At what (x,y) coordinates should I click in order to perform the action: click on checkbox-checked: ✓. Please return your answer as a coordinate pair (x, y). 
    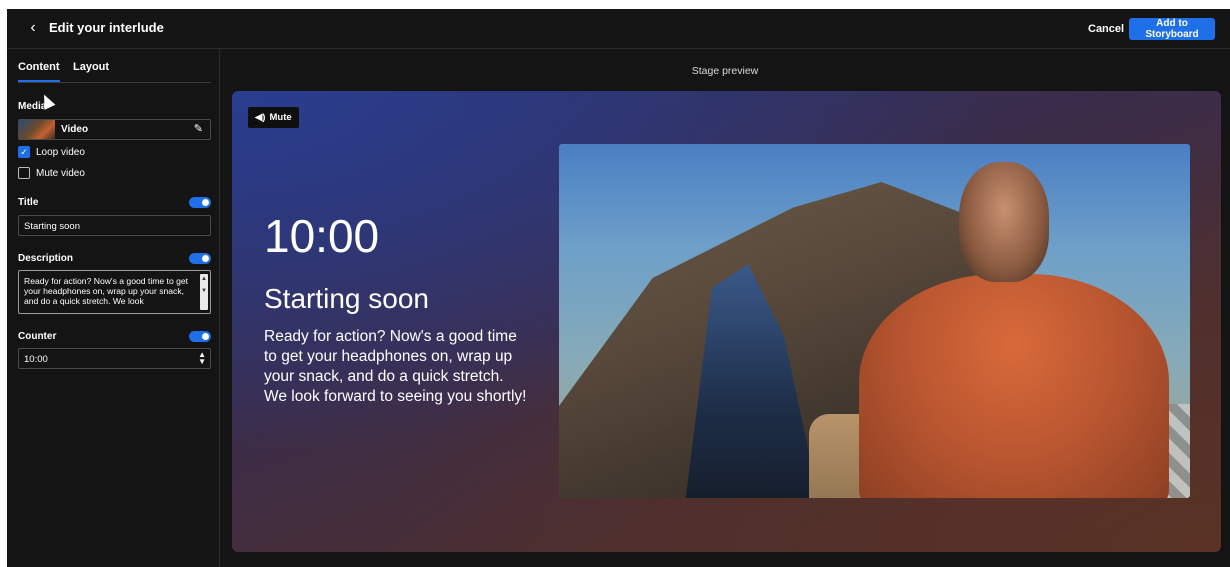
    Looking at the image, I should click on (24, 152).